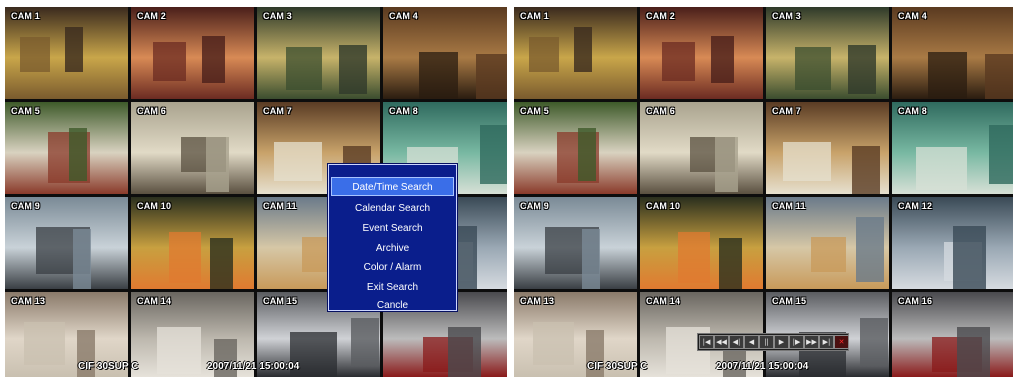 Image resolution: width=1013 pixels, height=380 pixels. I want to click on camera-tile-11: CAM 11, so click(827, 243).